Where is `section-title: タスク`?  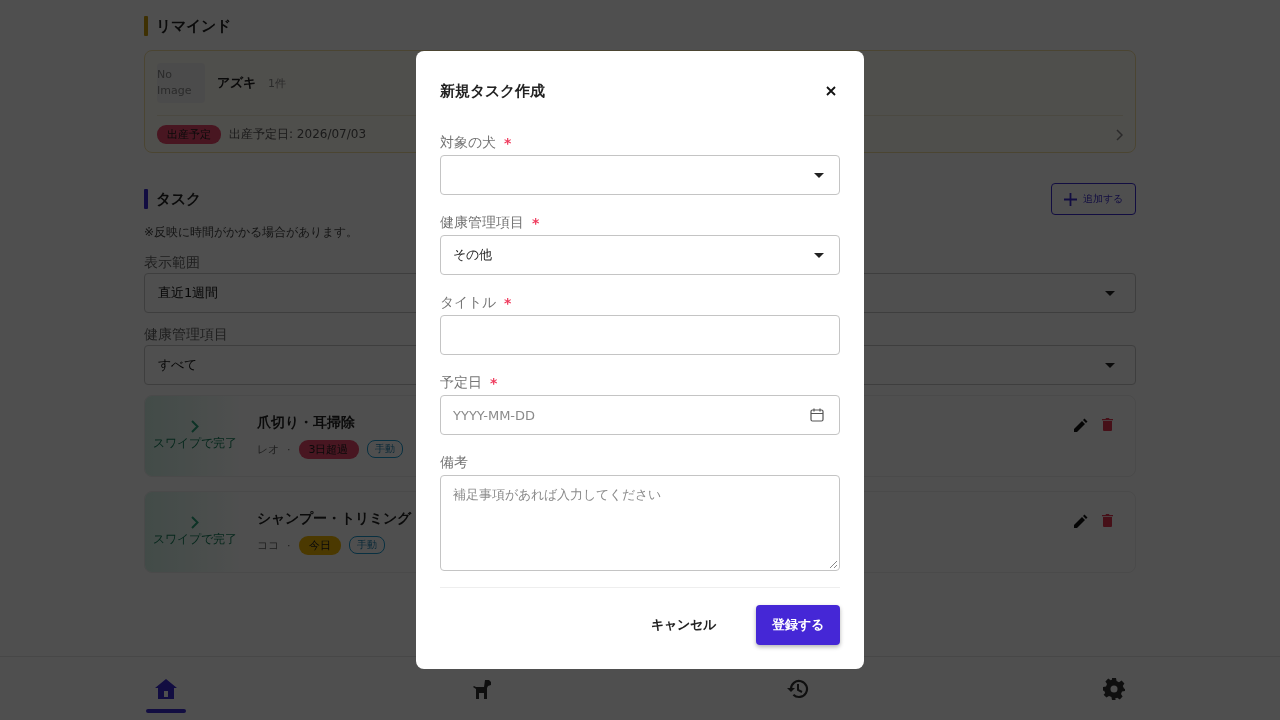 section-title: タスク is located at coordinates (178, 199).